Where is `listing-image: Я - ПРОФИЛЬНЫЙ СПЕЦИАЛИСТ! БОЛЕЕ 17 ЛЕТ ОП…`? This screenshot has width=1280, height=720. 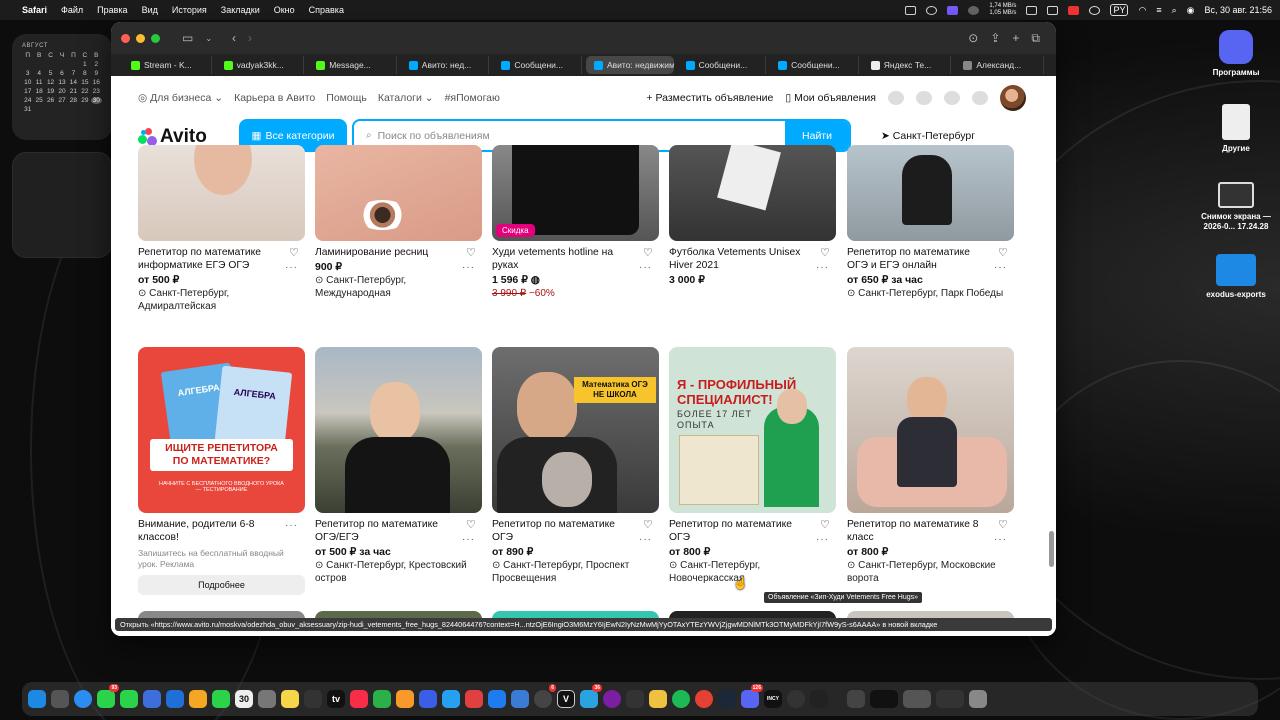
listing-image: Я - ПРОФИЛЬНЫЙ СПЕЦИАЛИСТ! БОЛЕЕ 17 ЛЕТ ОП… is located at coordinates (752, 430).